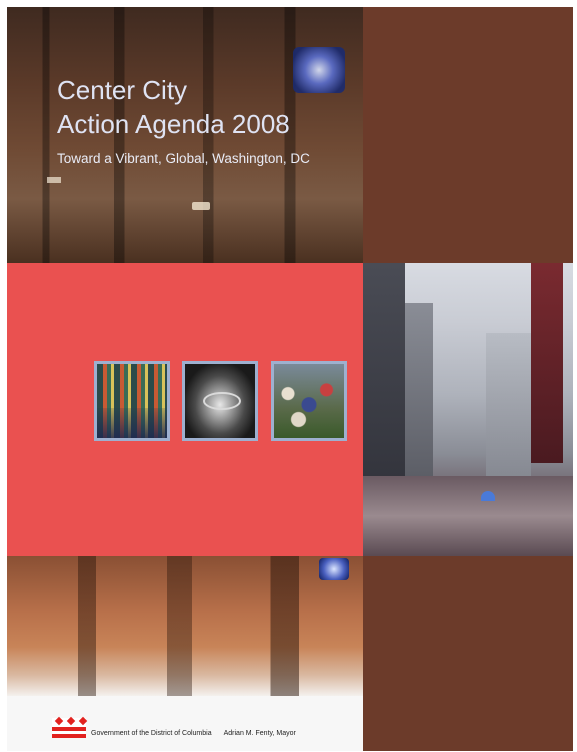 The image size is (577, 752). I want to click on brown-panel-bottom, so click(468, 653).